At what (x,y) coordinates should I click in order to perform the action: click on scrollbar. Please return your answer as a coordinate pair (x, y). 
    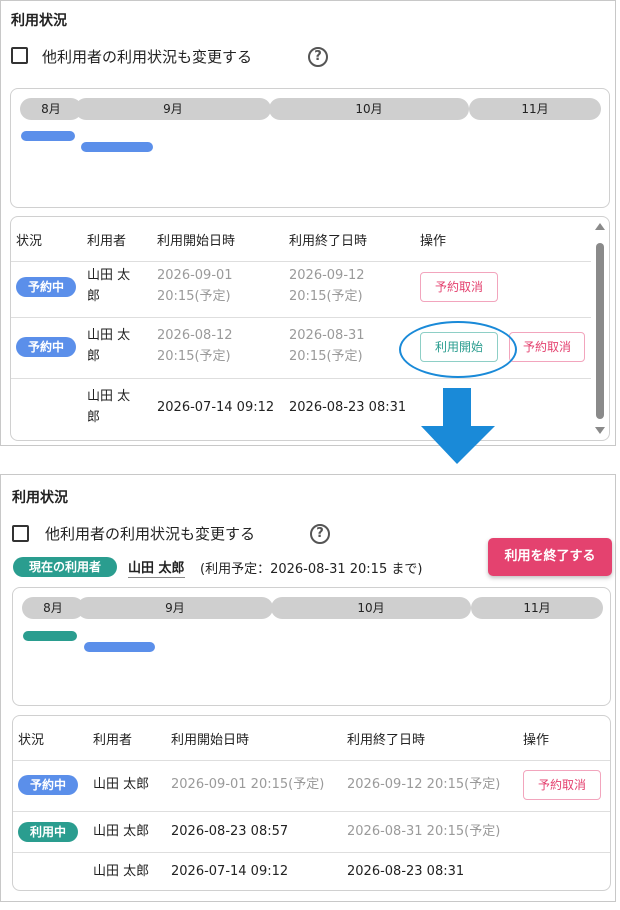
    Looking at the image, I should click on (600, 329).